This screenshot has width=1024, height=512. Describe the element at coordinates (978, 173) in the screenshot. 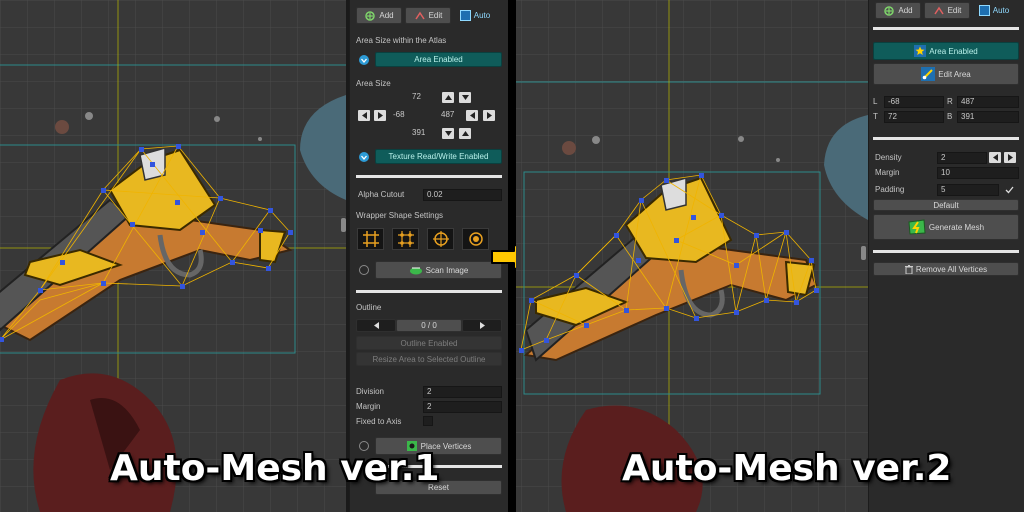

I see `margin-field: 10` at that location.